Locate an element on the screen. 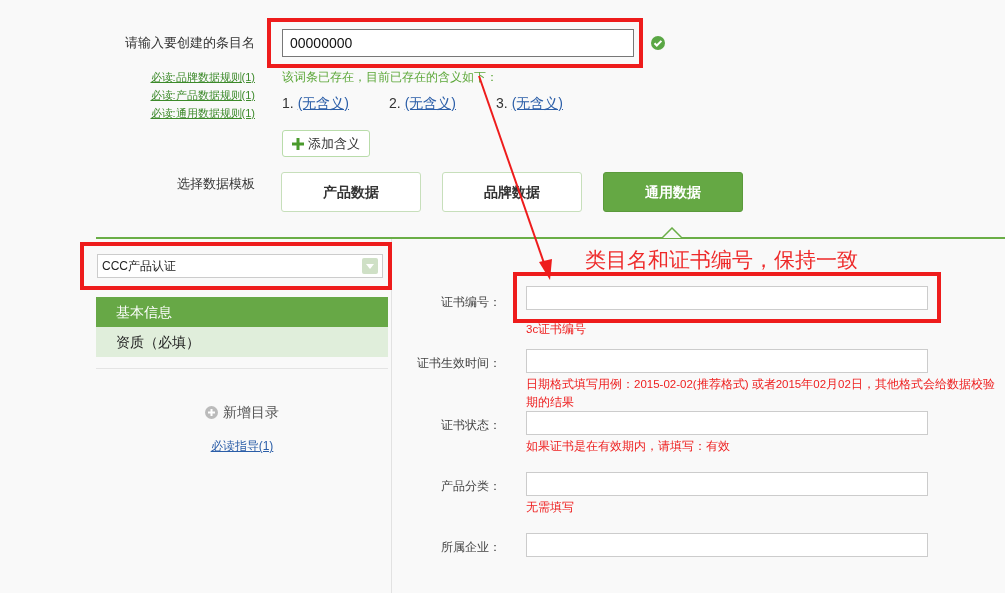 This screenshot has width=1005, height=593. template-tab: 产品数据 is located at coordinates (351, 192).